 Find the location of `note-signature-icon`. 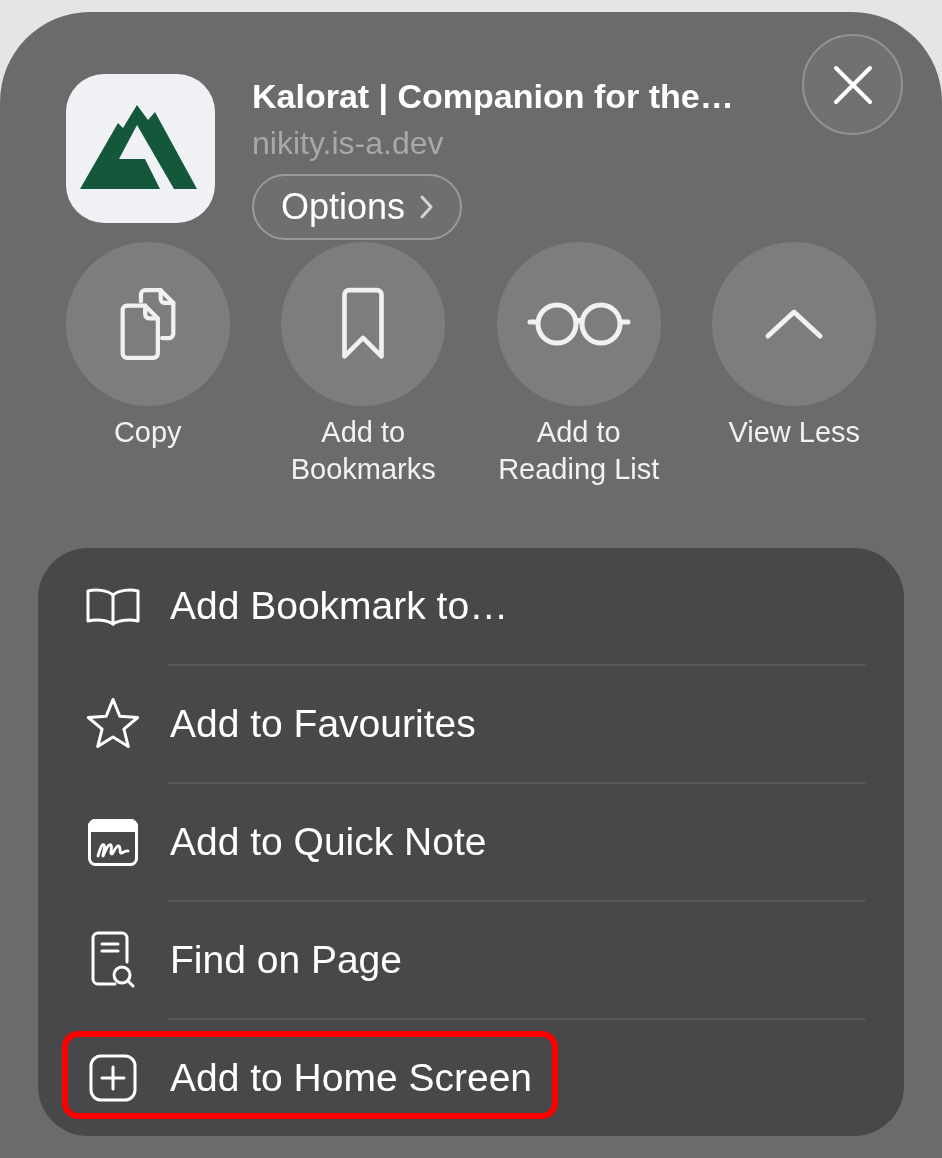

note-signature-icon is located at coordinates (113, 842).